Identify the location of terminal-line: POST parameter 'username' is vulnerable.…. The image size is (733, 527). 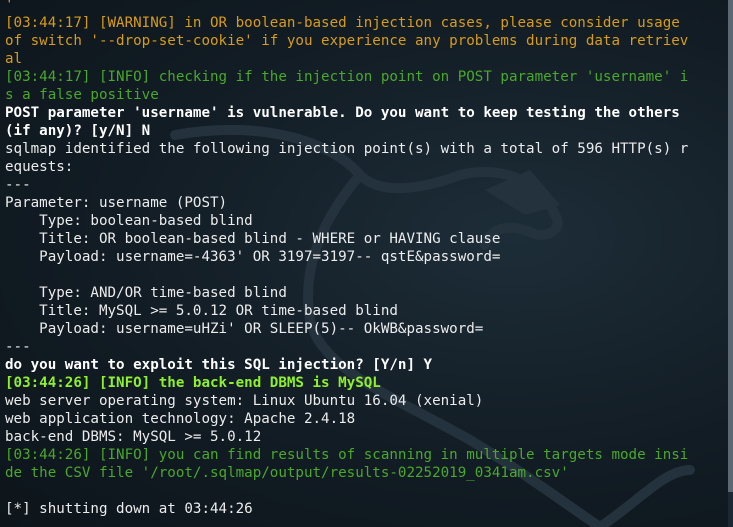
(342, 113).